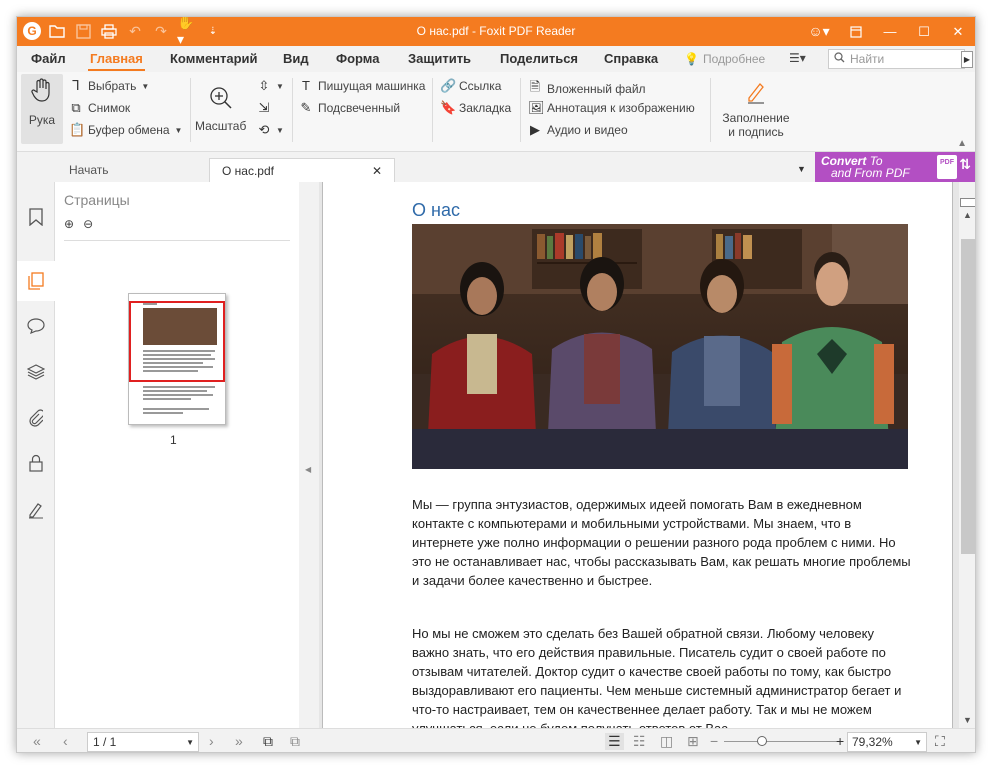 The width and height of the screenshot is (991, 768). Describe the element at coordinates (359, 108) in the screenshot. I see `highlight-label: Подсвеченный` at that location.